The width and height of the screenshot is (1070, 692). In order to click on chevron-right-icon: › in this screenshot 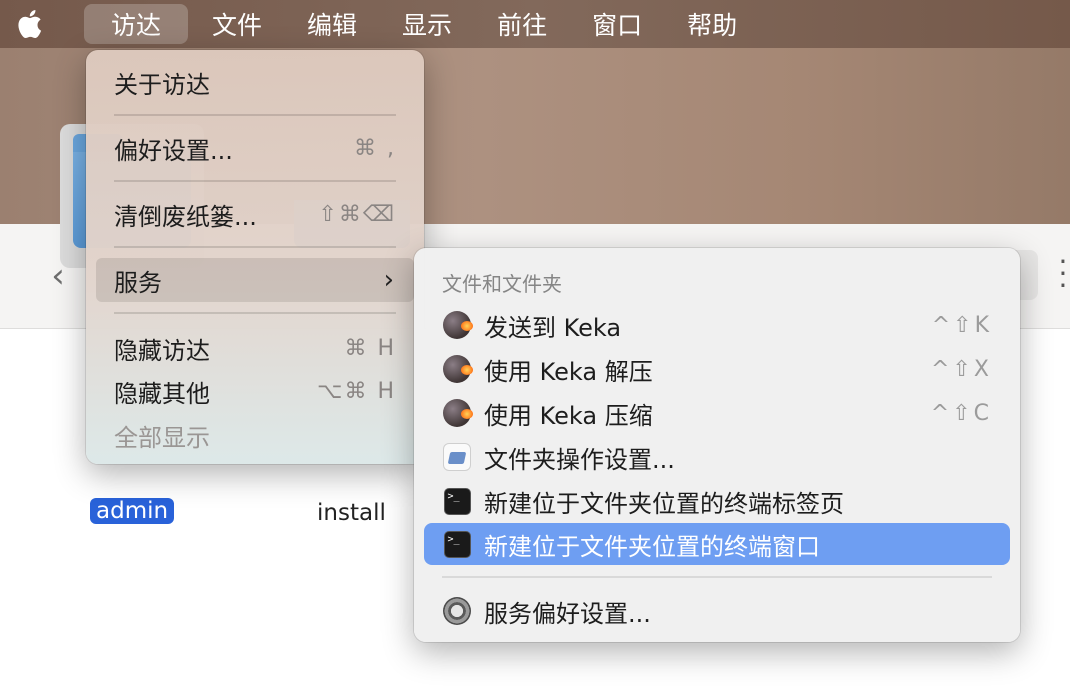, I will do `click(388, 280)`.